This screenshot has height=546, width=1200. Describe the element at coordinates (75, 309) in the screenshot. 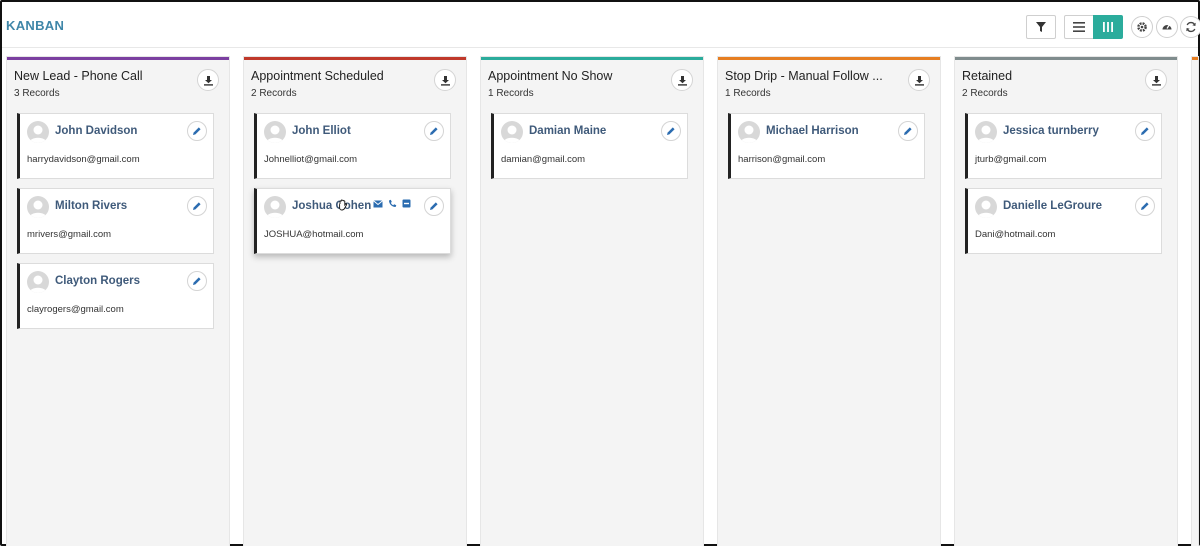

I see `contact-email: clayrogers@gmail.com` at that location.